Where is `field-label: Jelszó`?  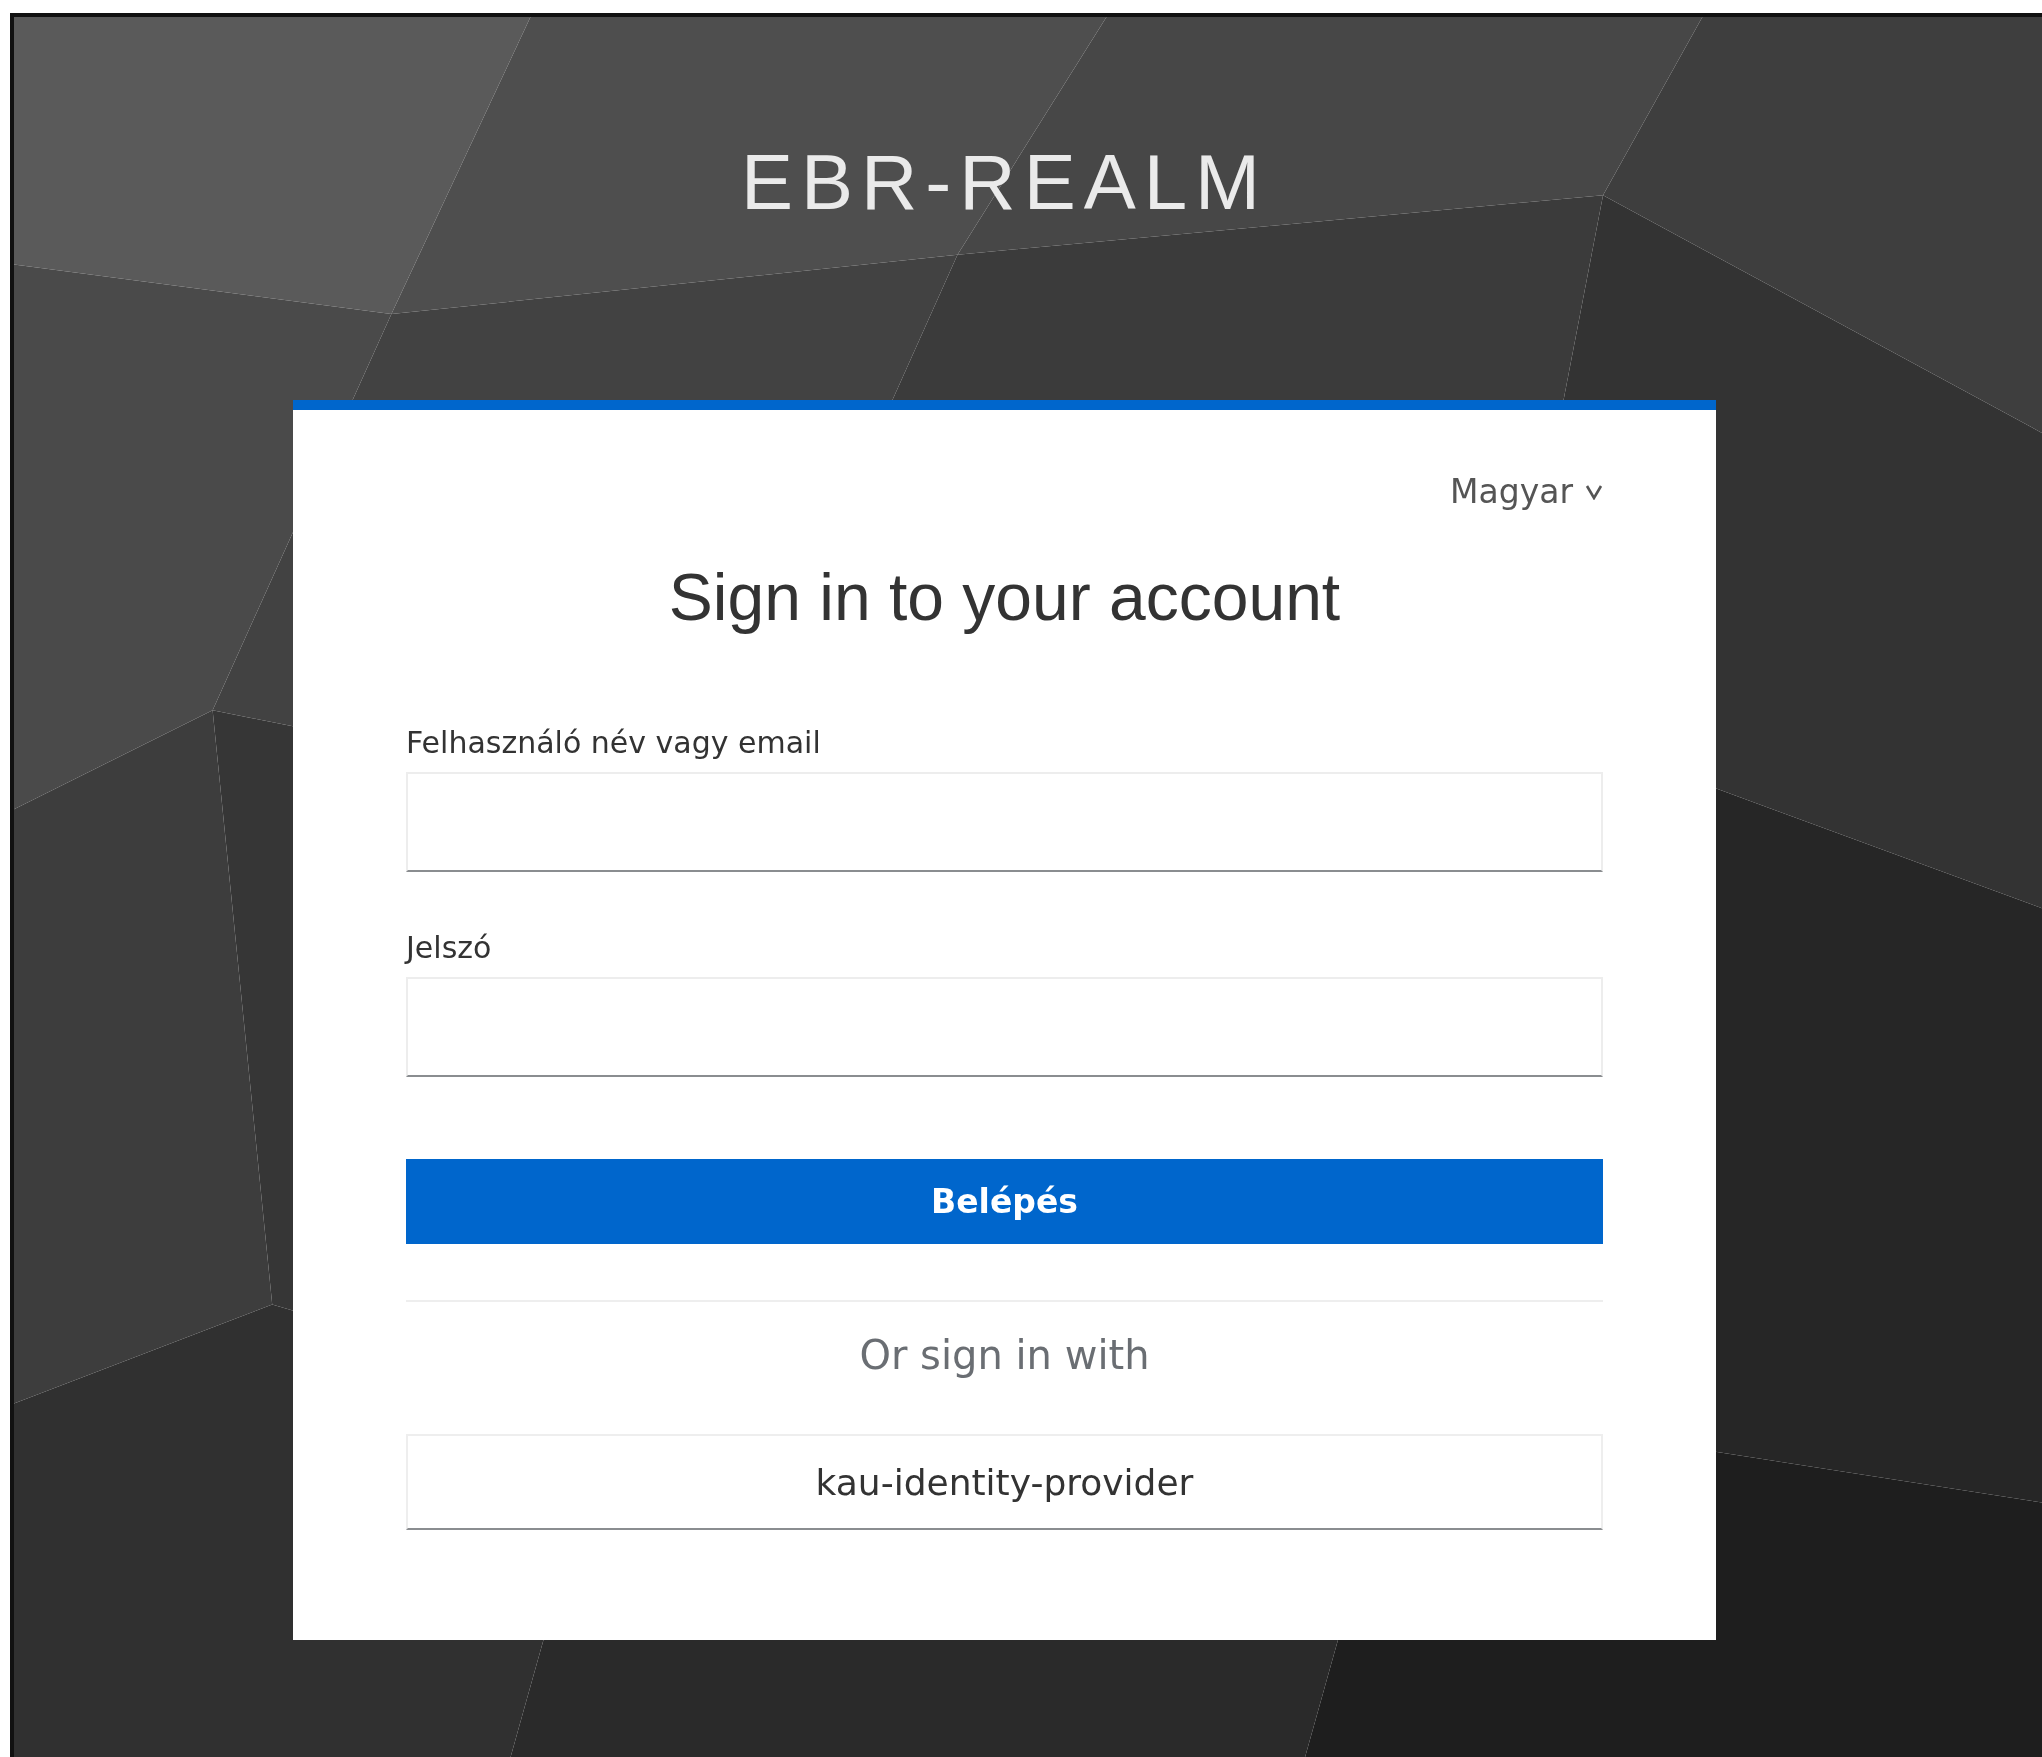 field-label: Jelszó is located at coordinates (449, 947).